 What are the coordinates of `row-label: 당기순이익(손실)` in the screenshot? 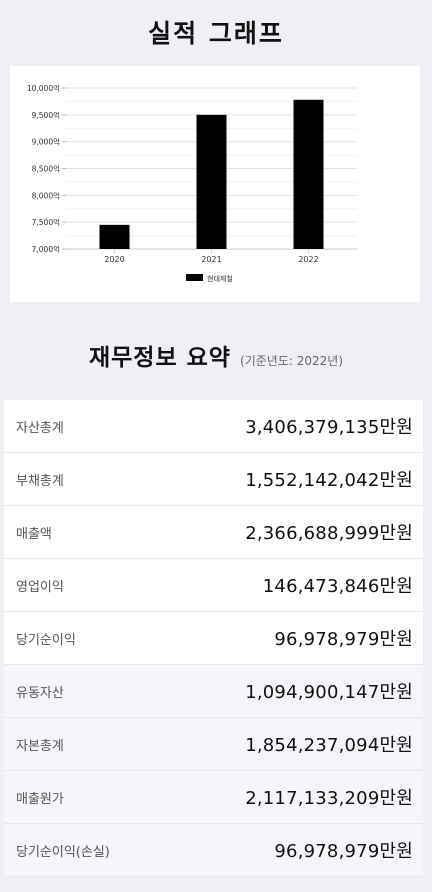 It's located at (63, 852).